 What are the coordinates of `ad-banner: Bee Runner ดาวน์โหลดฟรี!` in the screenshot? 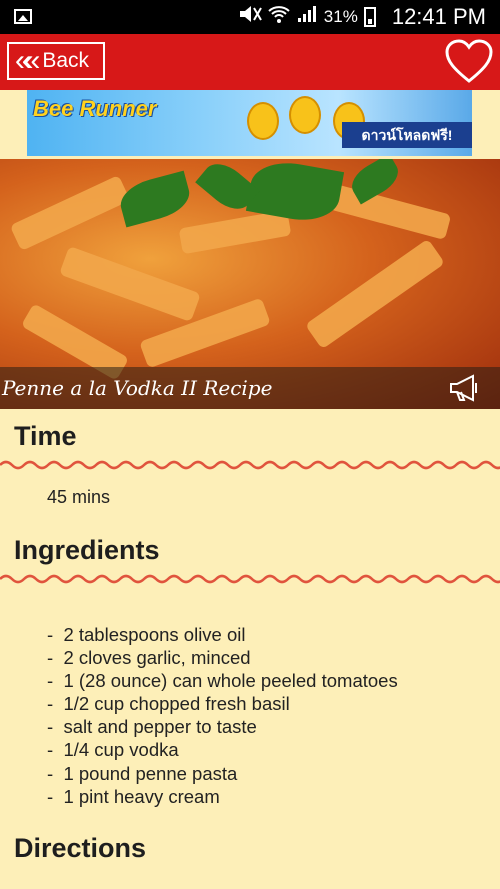 It's located at (249, 123).